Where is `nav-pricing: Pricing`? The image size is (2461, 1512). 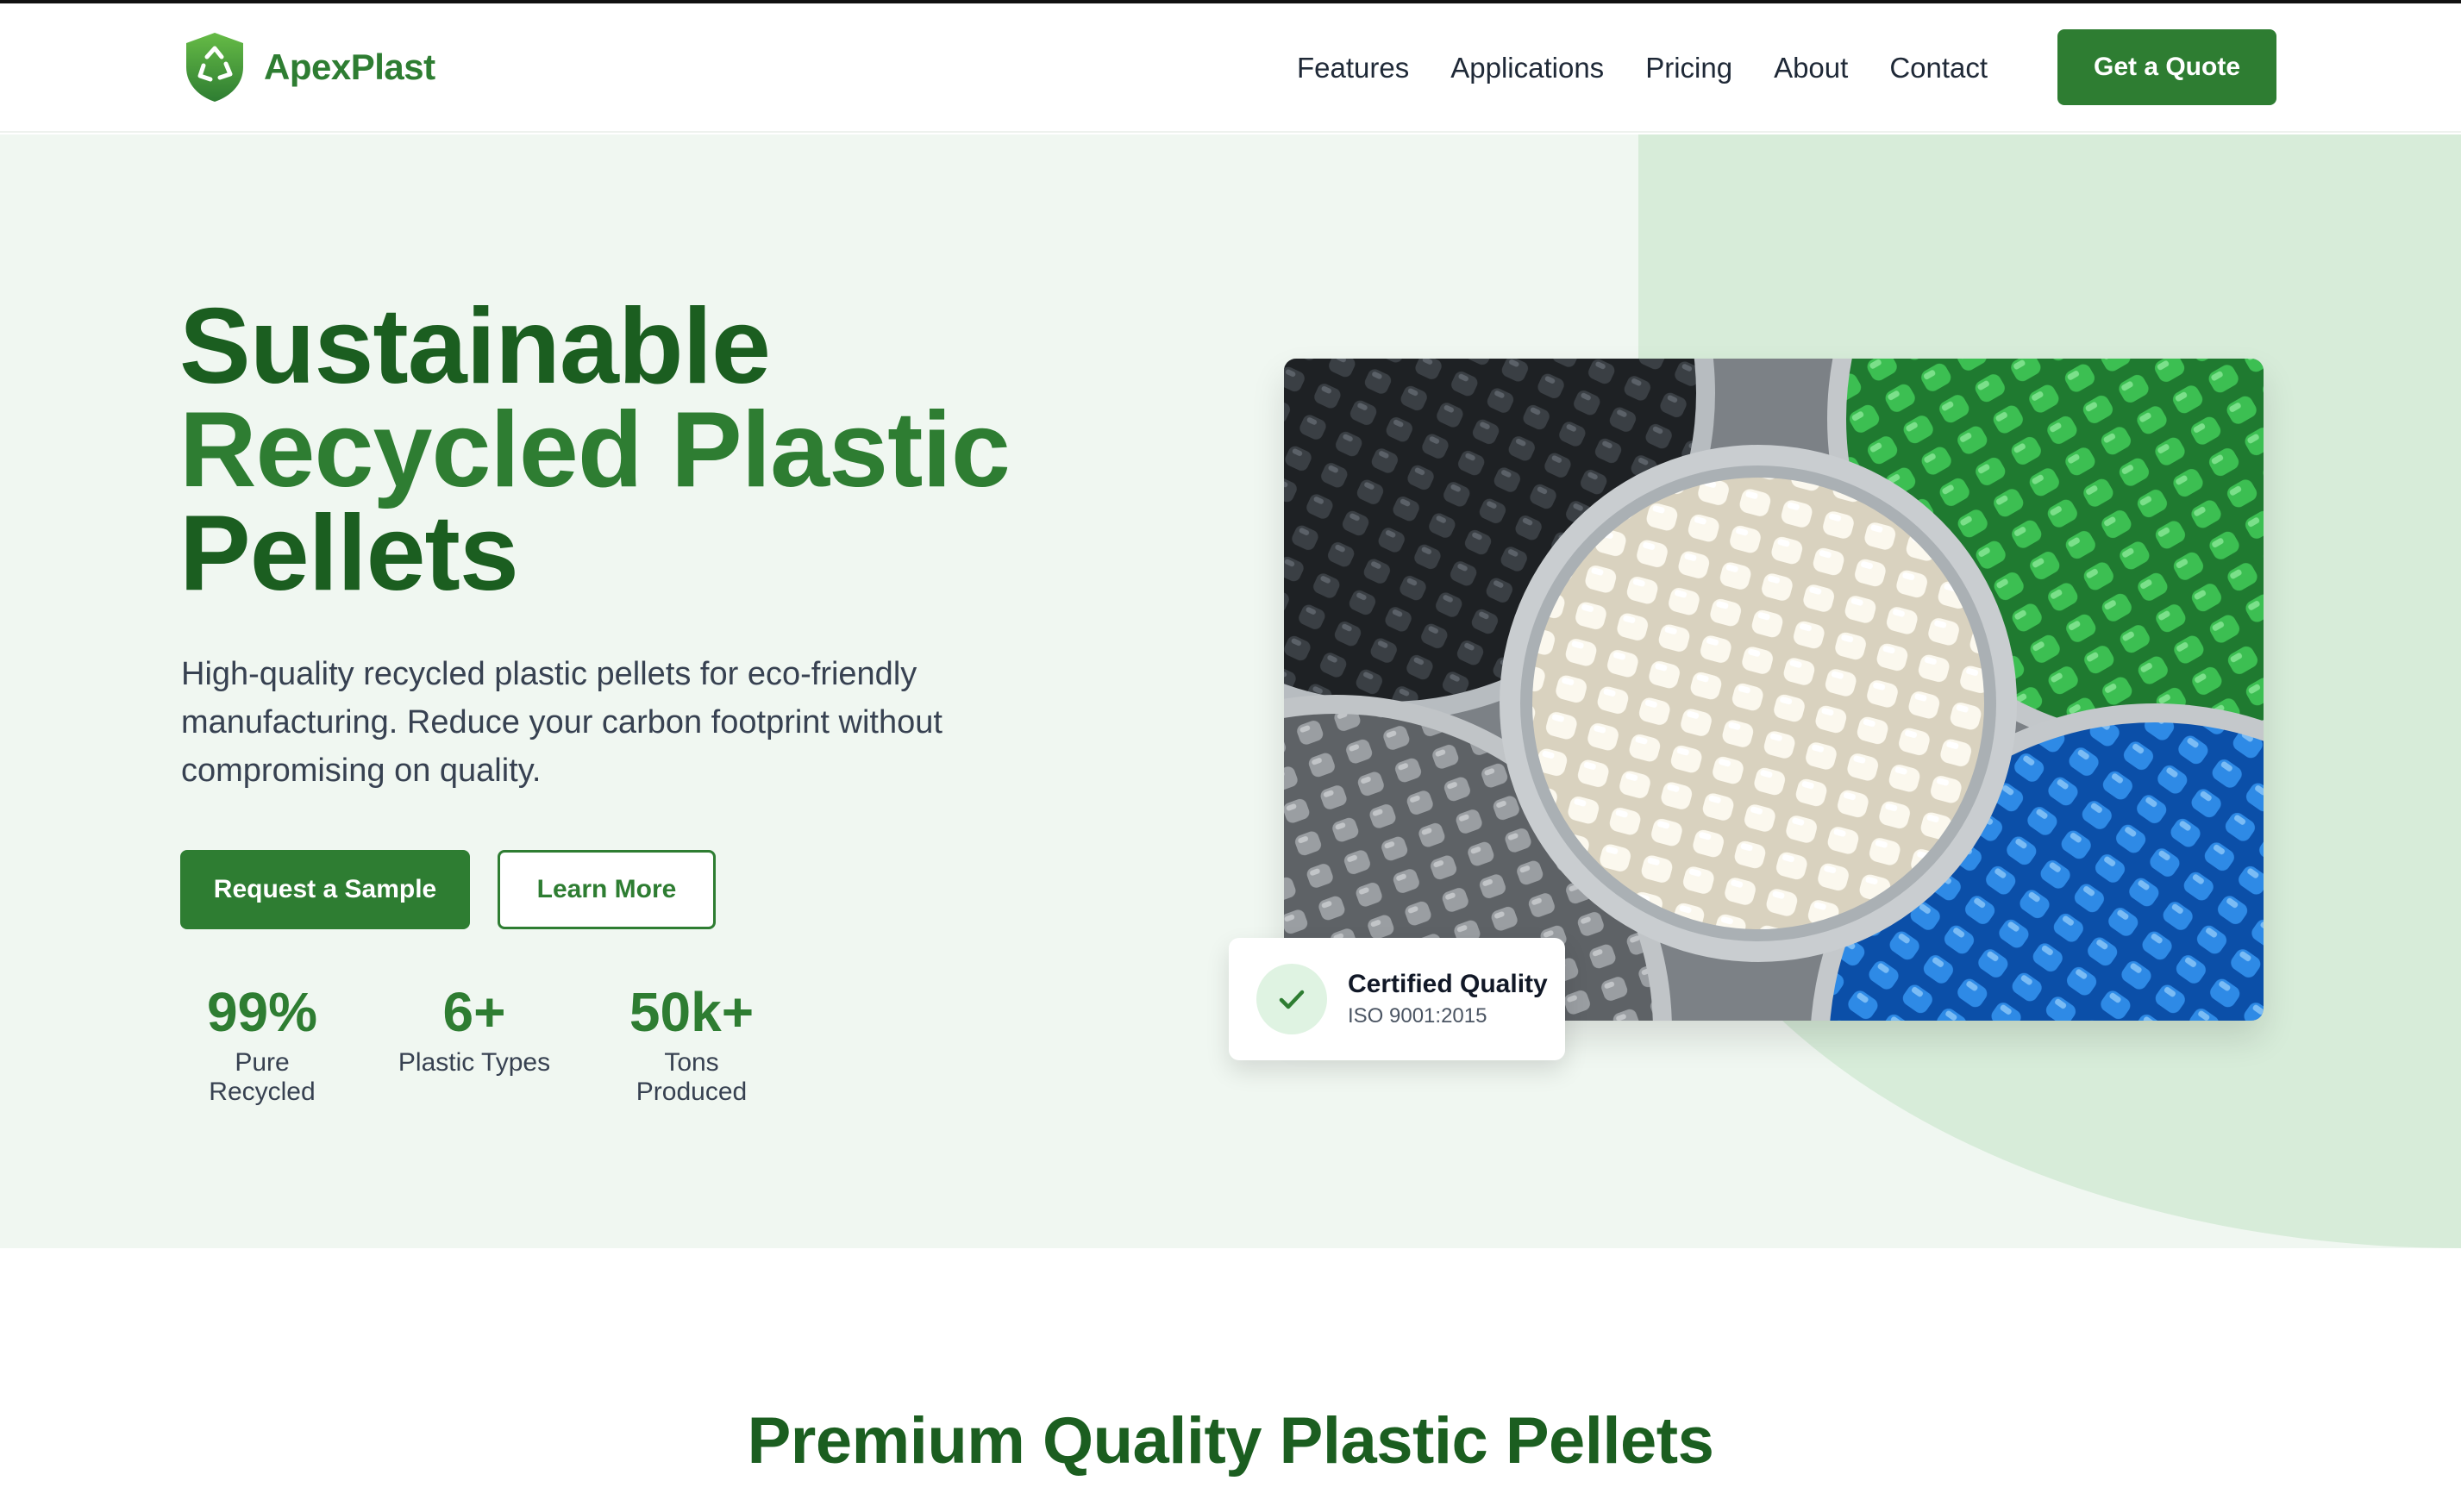 nav-pricing: Pricing is located at coordinates (1689, 68).